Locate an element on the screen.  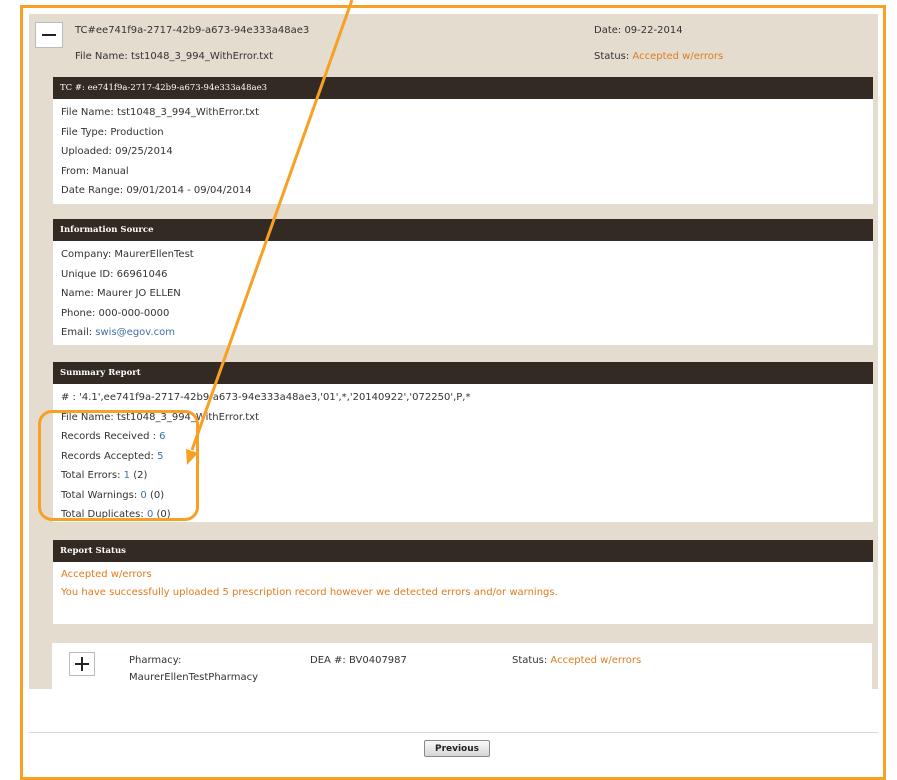
pharmacy-status-label: Status: is located at coordinates (531, 660).